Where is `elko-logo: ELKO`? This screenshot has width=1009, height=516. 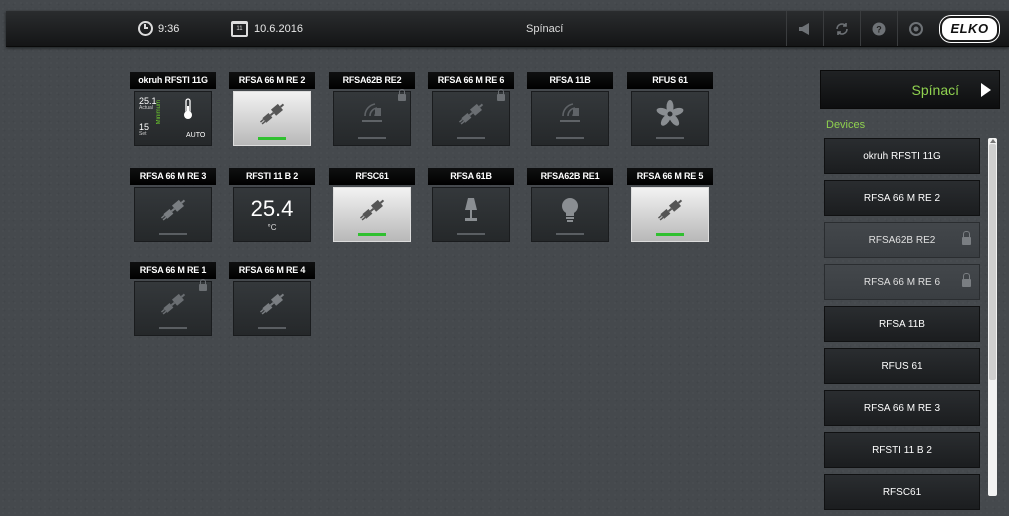
elko-logo: ELKO is located at coordinates (969, 28).